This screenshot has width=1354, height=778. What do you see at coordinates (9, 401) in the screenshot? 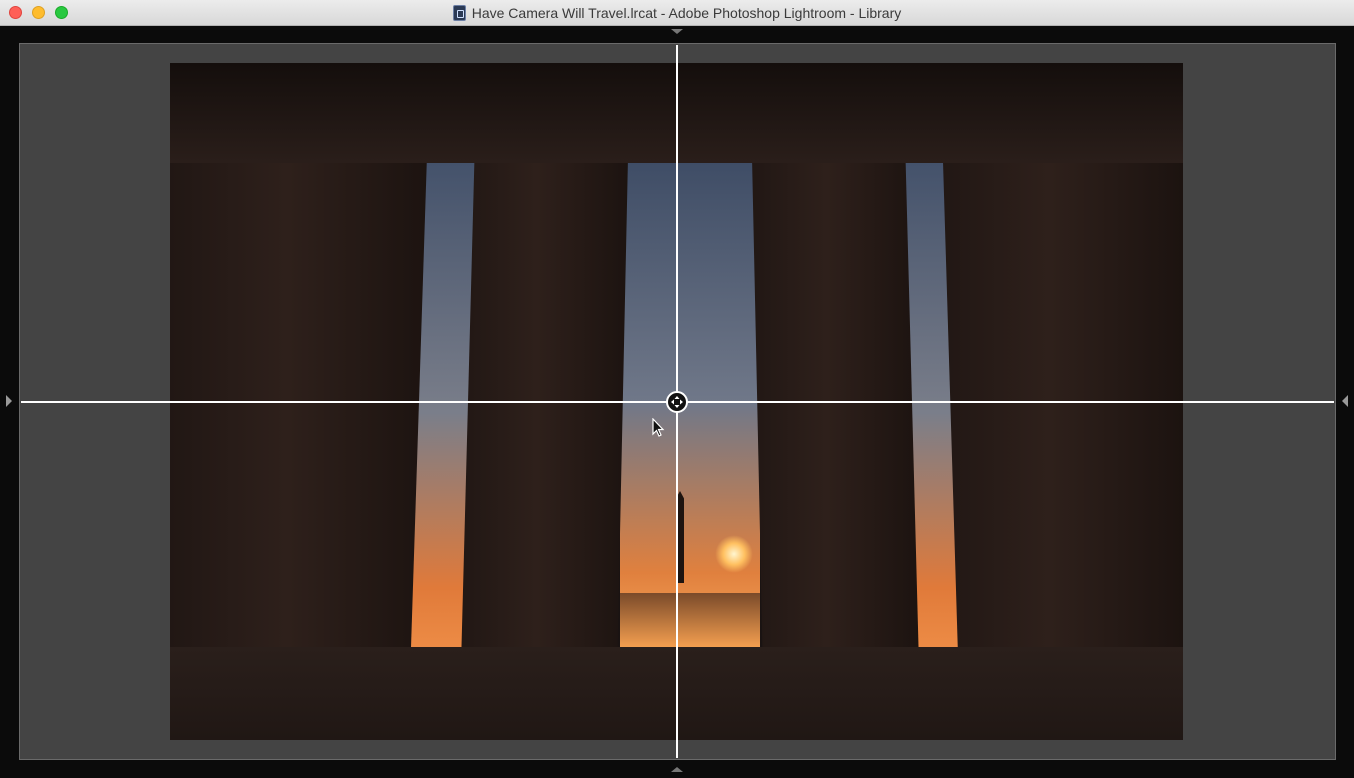
I see `collapse-left-panel-arrow-icon` at bounding box center [9, 401].